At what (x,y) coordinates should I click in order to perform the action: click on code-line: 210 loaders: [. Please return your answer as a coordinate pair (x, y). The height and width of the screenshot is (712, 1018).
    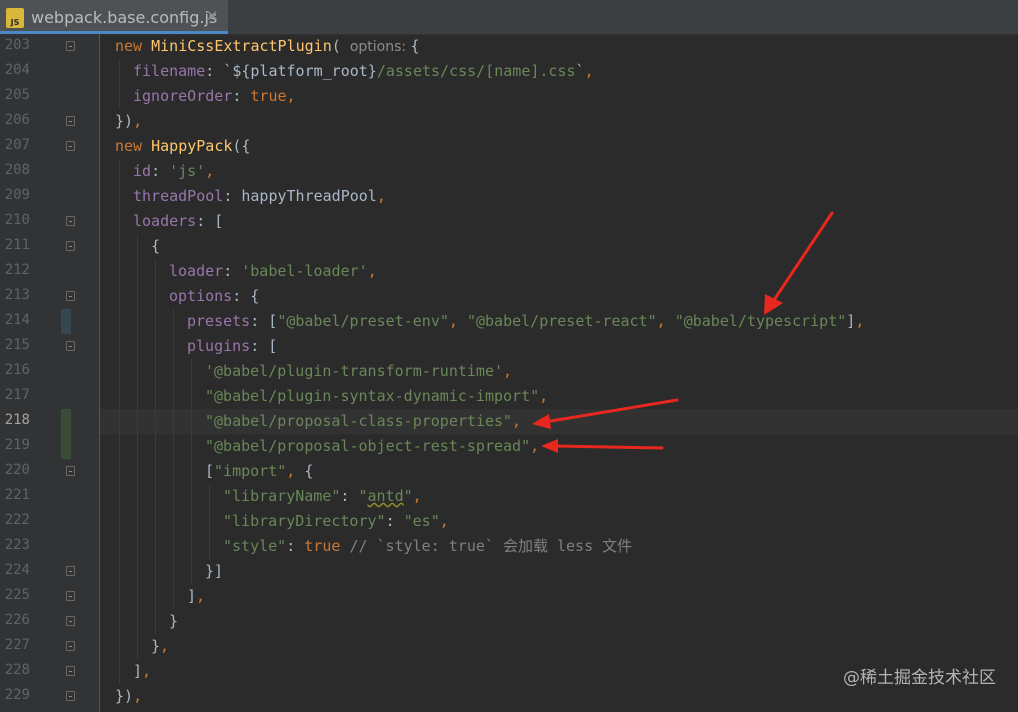
    Looking at the image, I should click on (509, 221).